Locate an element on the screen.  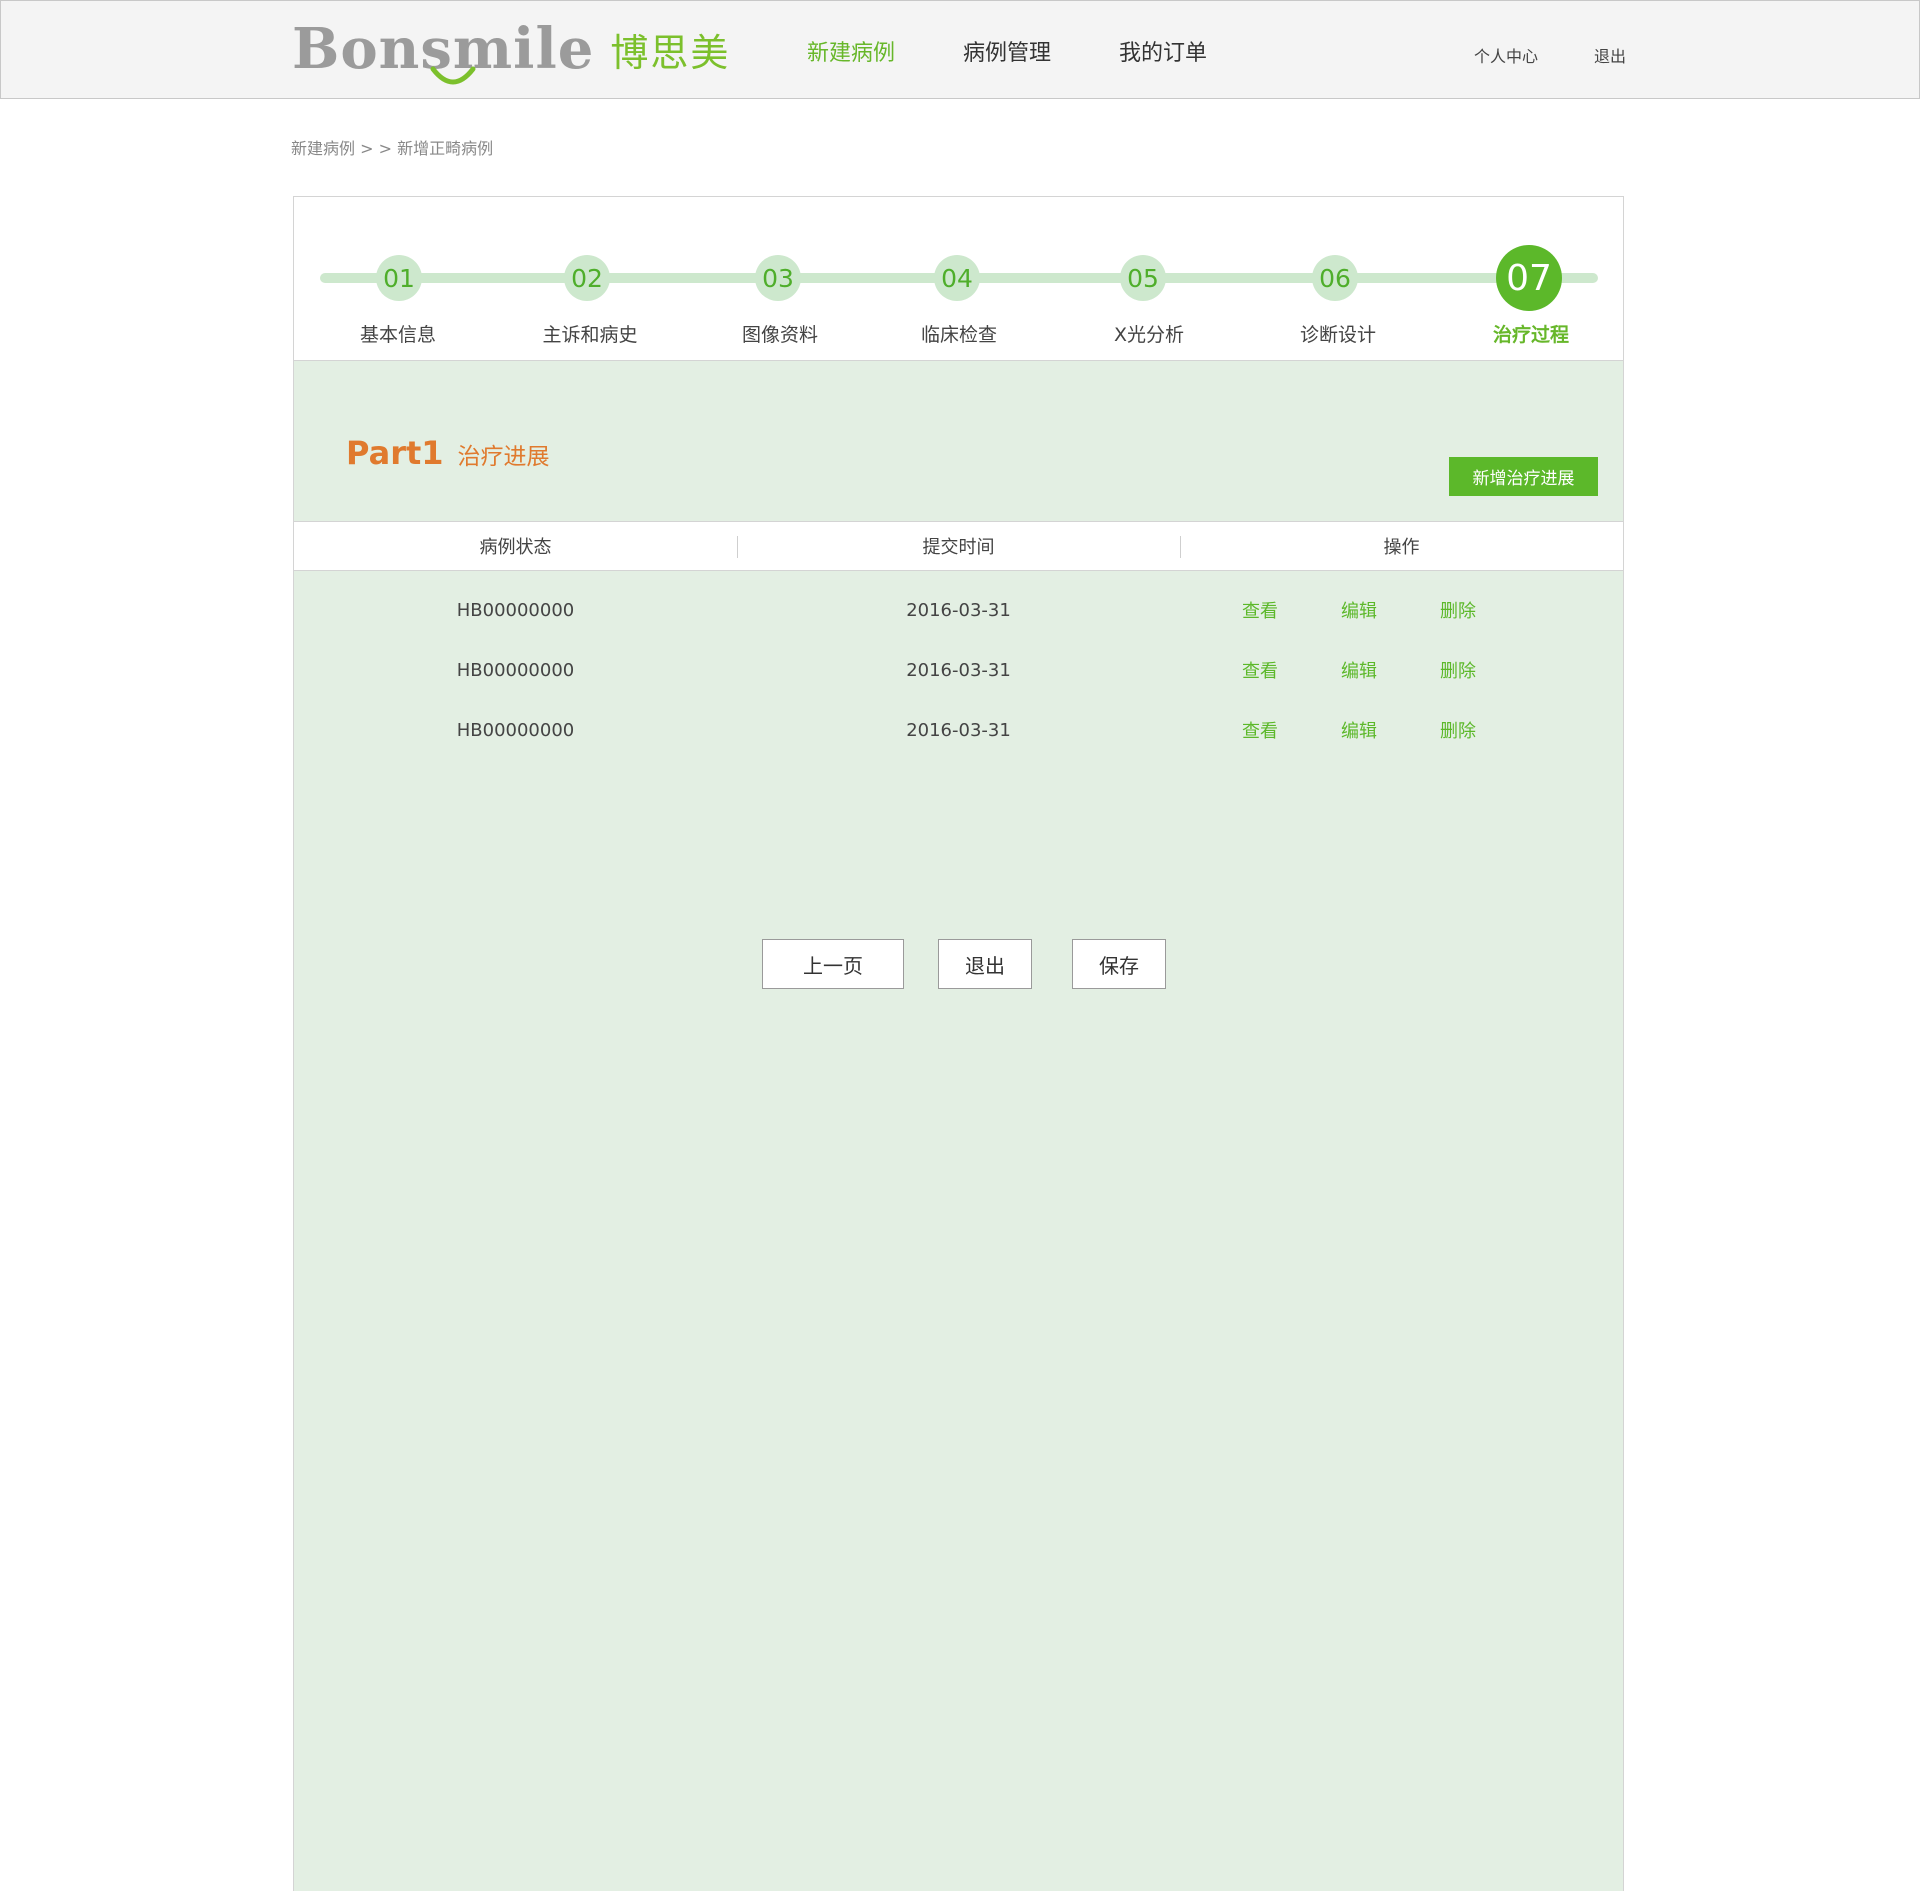
step-3-circle: 03 is located at coordinates (778, 278).